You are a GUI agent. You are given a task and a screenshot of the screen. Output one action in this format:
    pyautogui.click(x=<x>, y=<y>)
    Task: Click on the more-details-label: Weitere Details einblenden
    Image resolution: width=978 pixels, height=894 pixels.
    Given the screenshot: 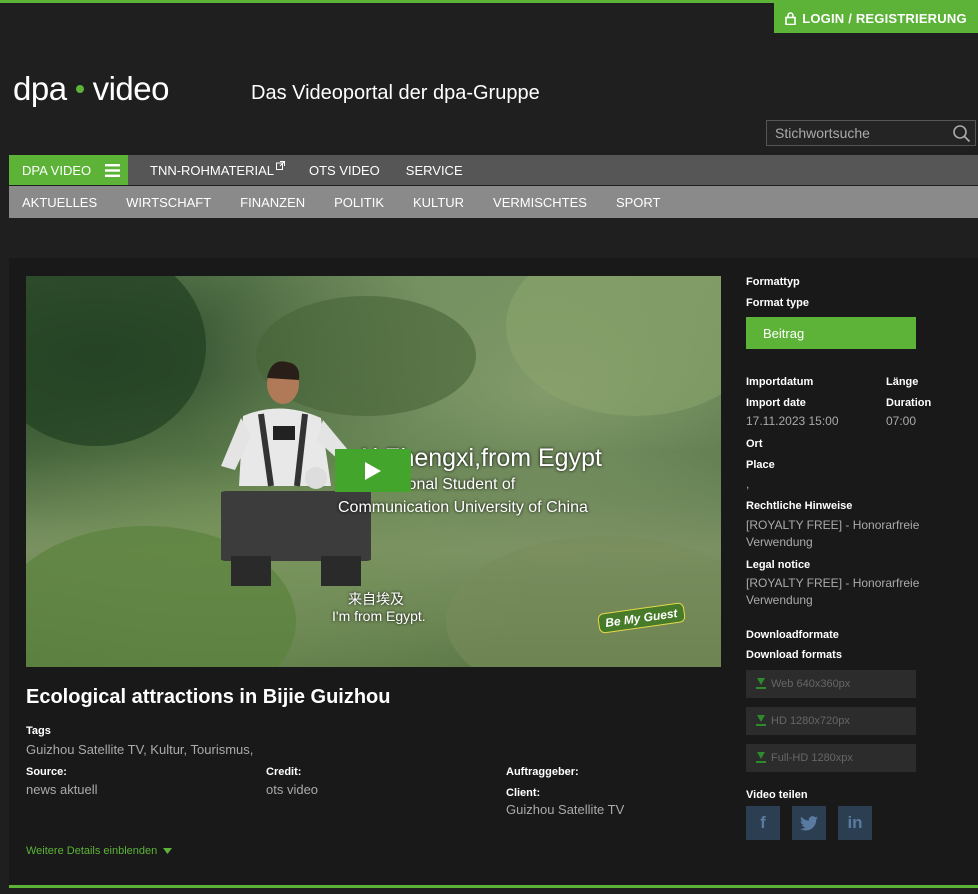 What is the action you would take?
    pyautogui.click(x=92, y=851)
    